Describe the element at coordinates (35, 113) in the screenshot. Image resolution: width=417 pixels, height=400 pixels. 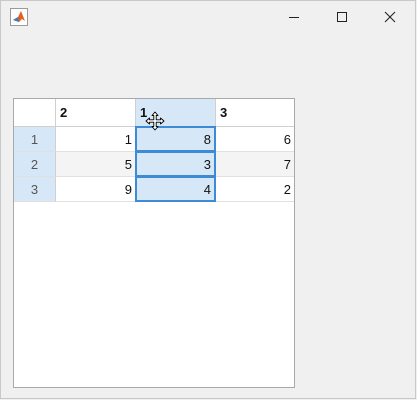
I see `table-corner` at that location.